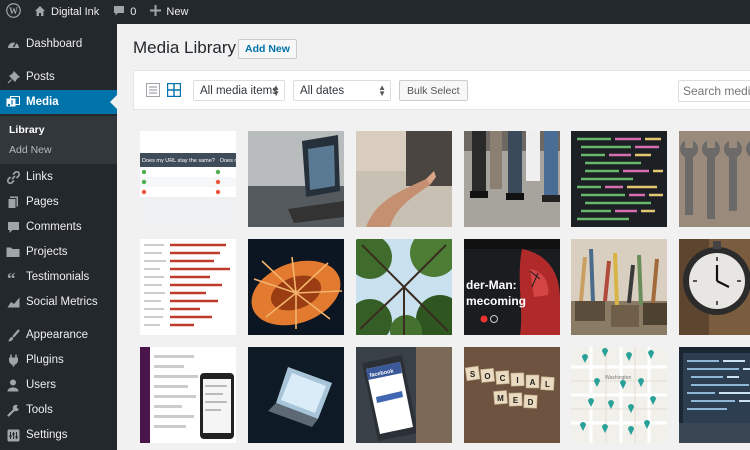 This screenshot has width=750, height=450. I want to click on home-icon, so click(40, 12).